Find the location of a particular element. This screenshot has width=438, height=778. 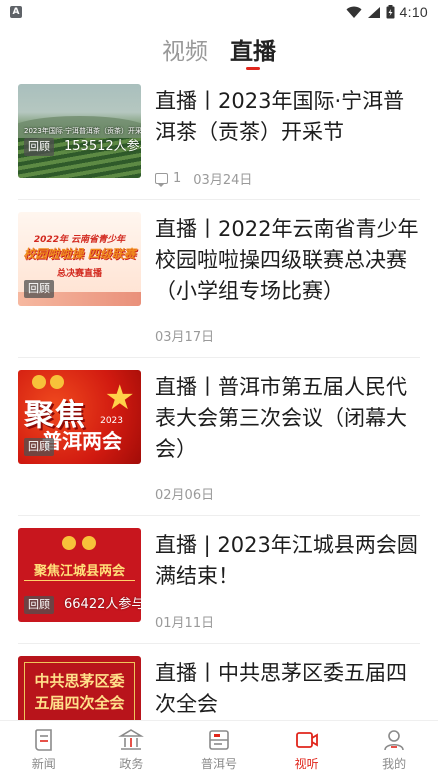

video-thumbnail: 2022年 云南省青少年 校园啦啦操 四级联赛 总决赛直播 回顾 is located at coordinates (79, 259).